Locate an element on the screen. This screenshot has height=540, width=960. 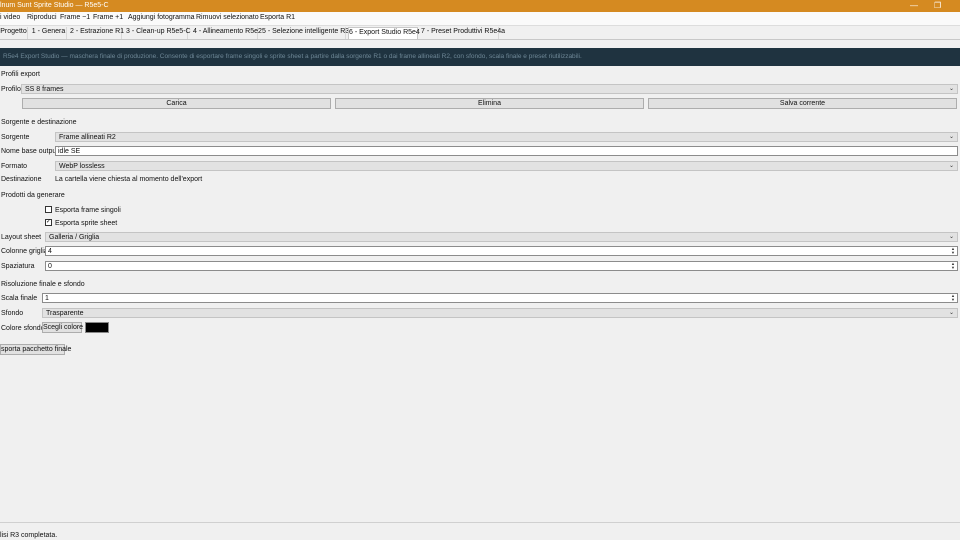
basename-input-value: idle SE is located at coordinates (69, 151).